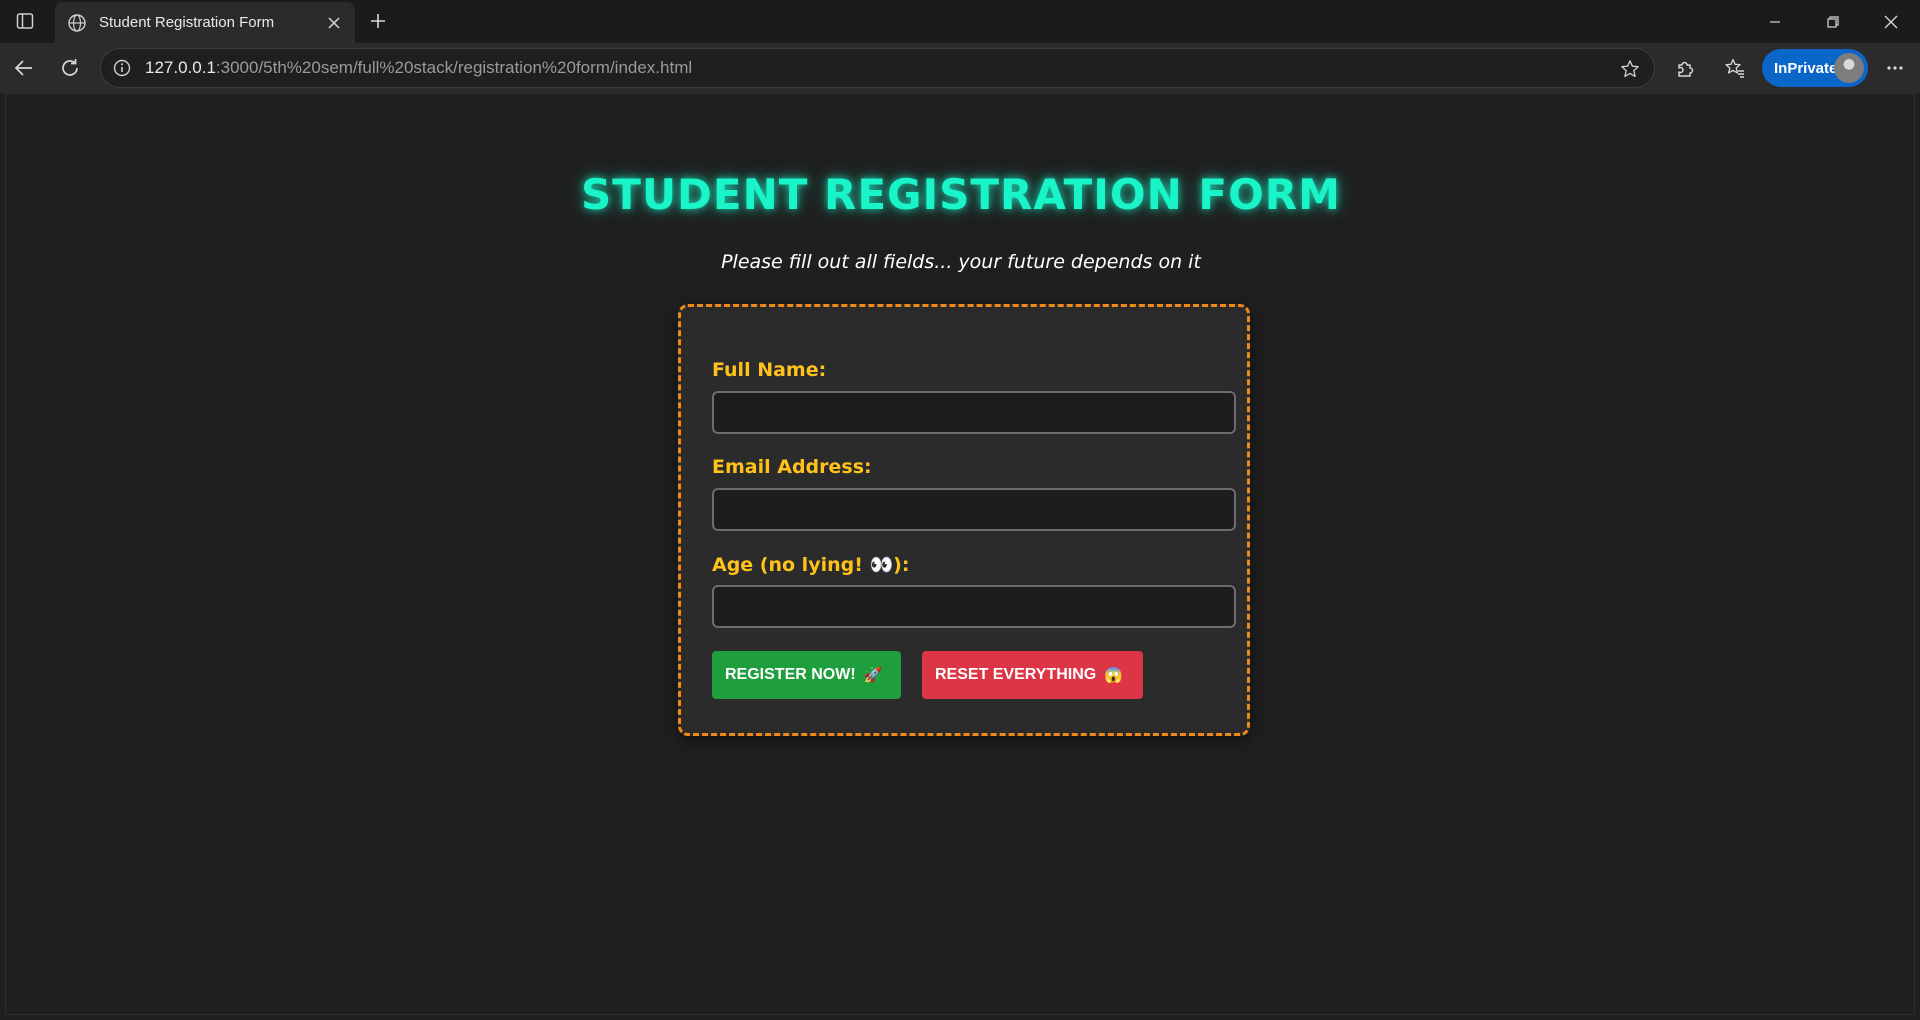 This screenshot has width=1920, height=1020. I want to click on plus-icon, so click(378, 21).